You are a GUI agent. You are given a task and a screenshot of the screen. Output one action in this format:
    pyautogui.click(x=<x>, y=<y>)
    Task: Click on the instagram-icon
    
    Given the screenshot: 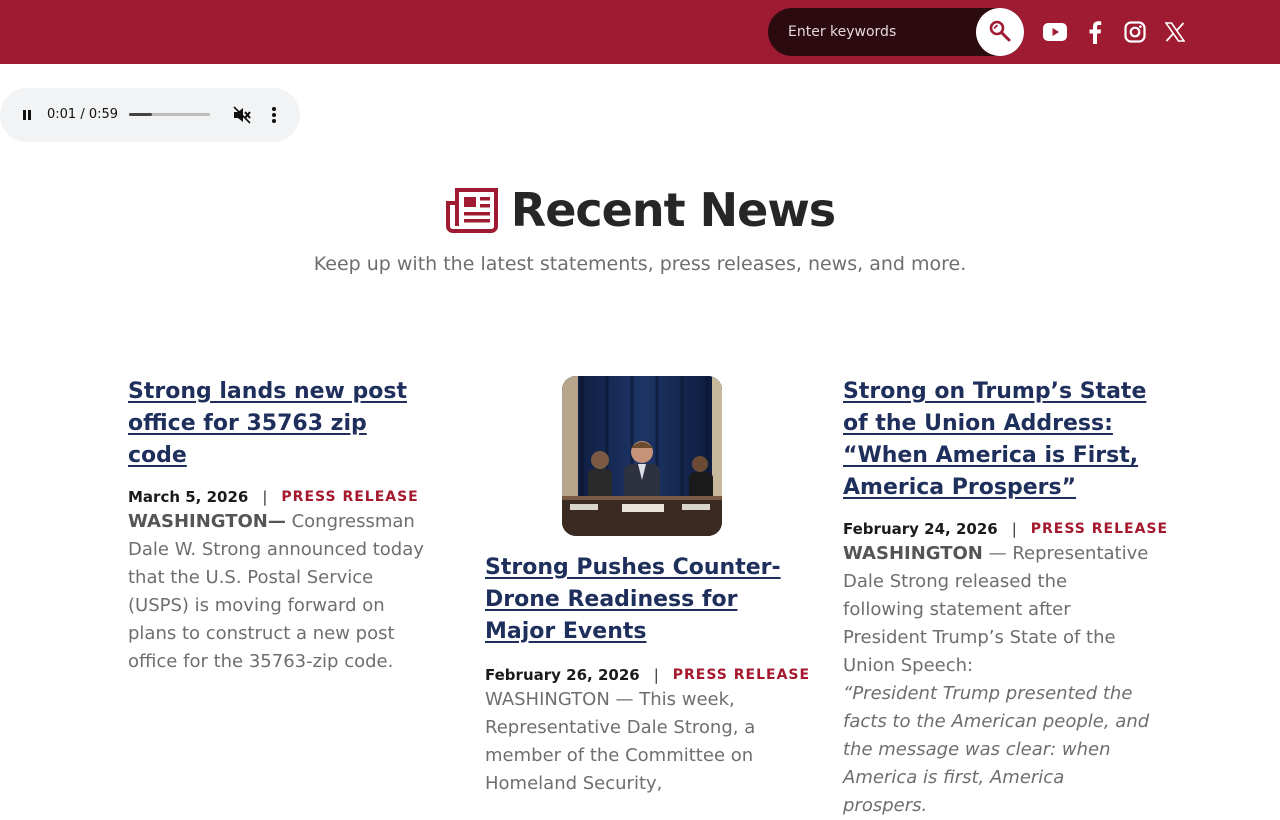 What is the action you would take?
    pyautogui.click(x=1135, y=32)
    